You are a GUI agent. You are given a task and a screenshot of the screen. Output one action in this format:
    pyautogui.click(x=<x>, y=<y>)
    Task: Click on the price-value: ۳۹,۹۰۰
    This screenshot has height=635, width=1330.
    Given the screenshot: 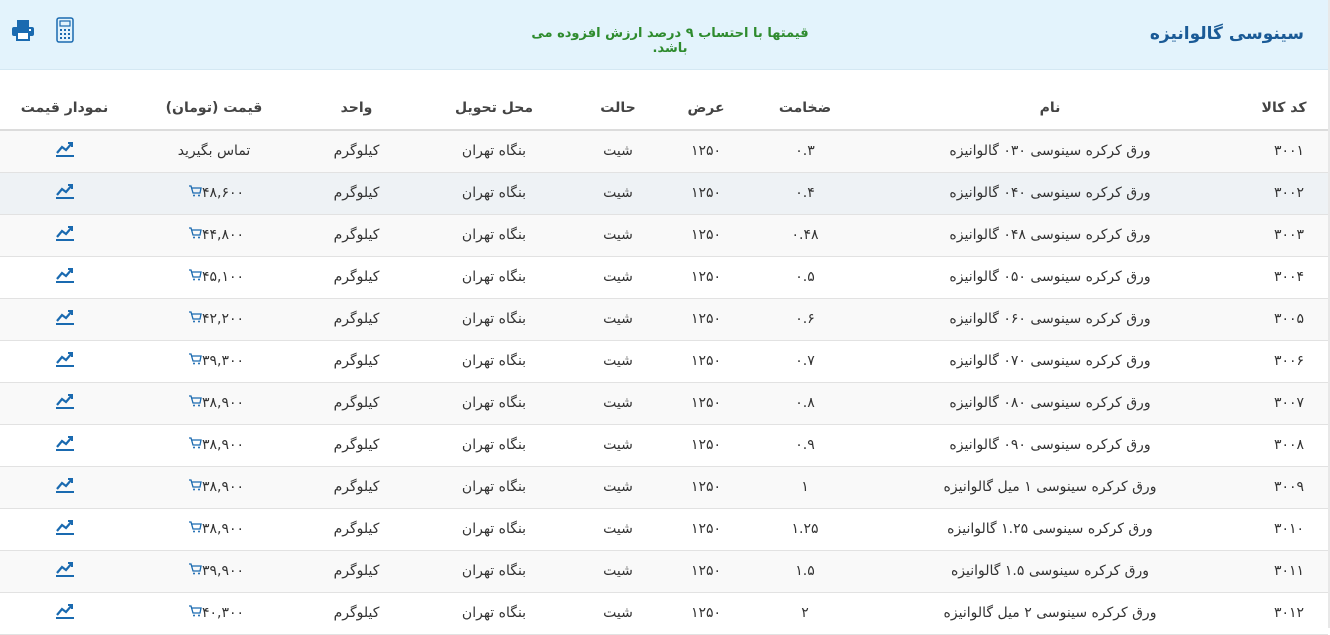 What is the action you would take?
    pyautogui.click(x=223, y=571)
    